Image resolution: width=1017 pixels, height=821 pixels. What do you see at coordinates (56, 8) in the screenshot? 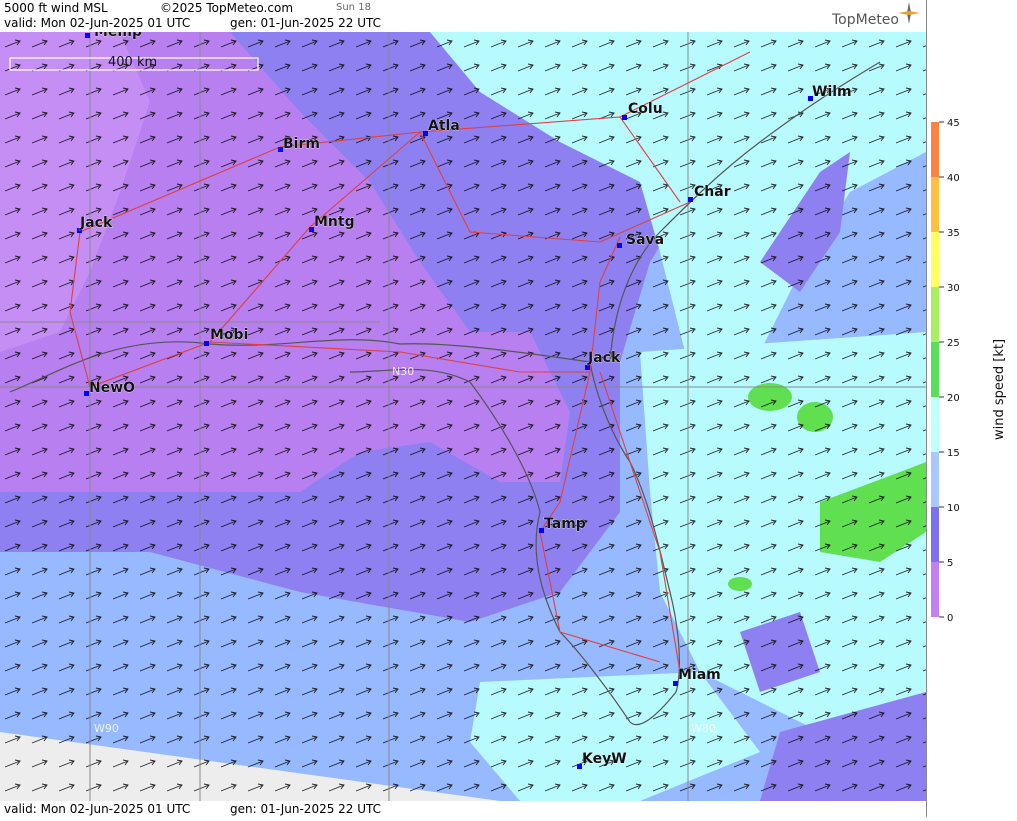
I see `product-title: 5000 ft wind MSL` at bounding box center [56, 8].